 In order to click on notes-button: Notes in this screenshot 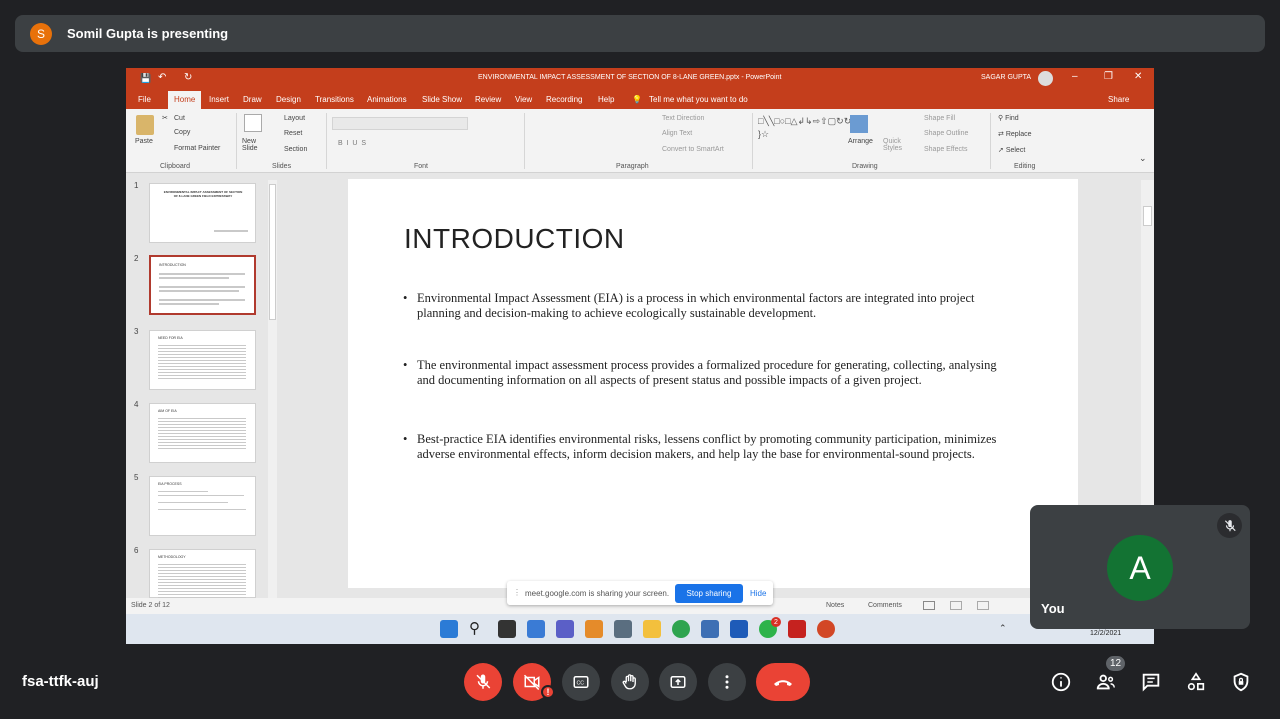, I will do `click(835, 605)`.